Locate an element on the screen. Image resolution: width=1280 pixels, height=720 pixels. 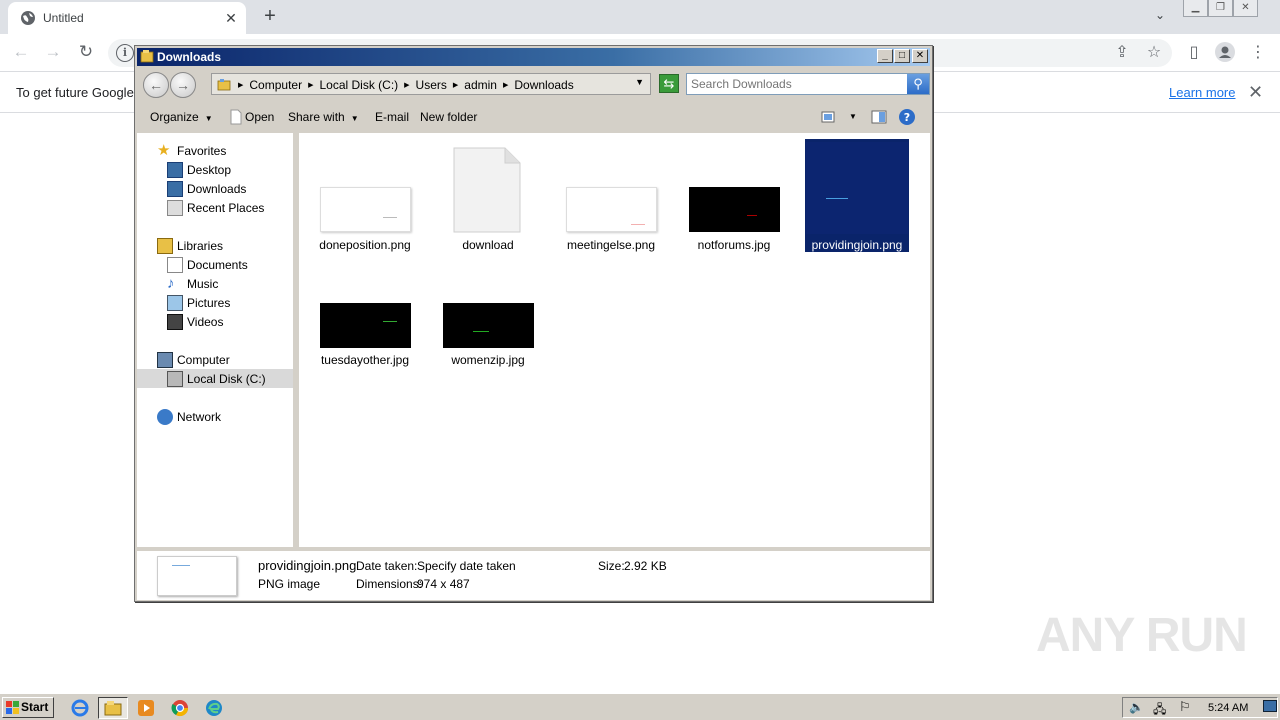
dimensions-value: 974 x 487 is located at coordinates (443, 584).